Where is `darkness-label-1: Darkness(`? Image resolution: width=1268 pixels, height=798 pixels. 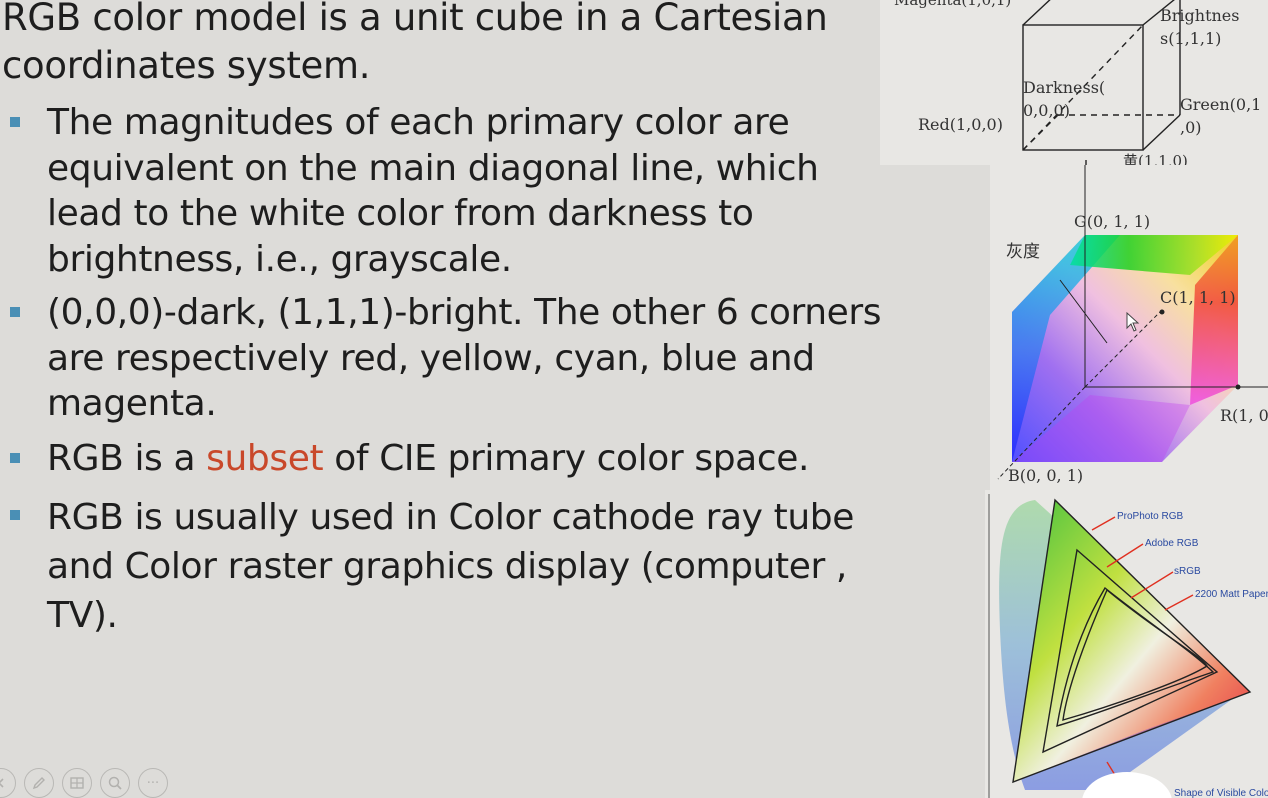 darkness-label-1: Darkness( is located at coordinates (1064, 87).